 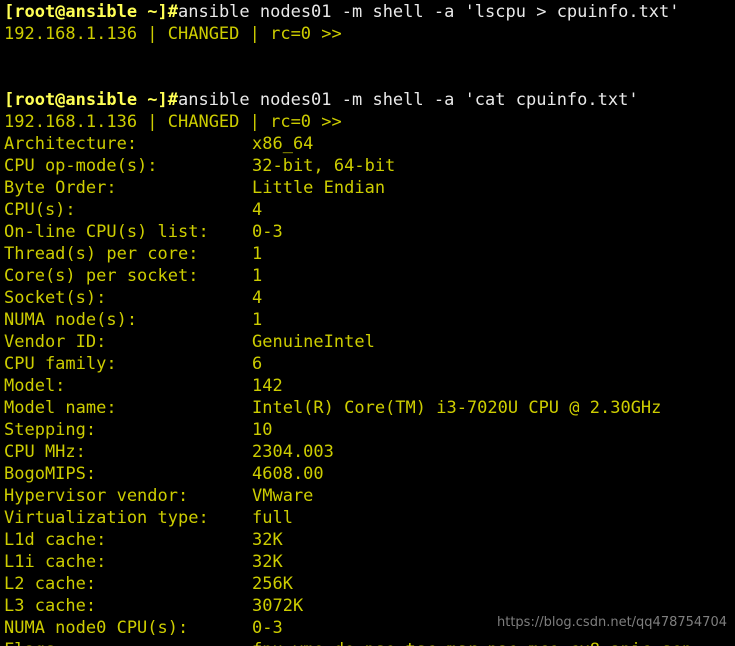 What do you see at coordinates (55, 342) in the screenshot?
I see `lscpu-row-label: Vendor ID:` at bounding box center [55, 342].